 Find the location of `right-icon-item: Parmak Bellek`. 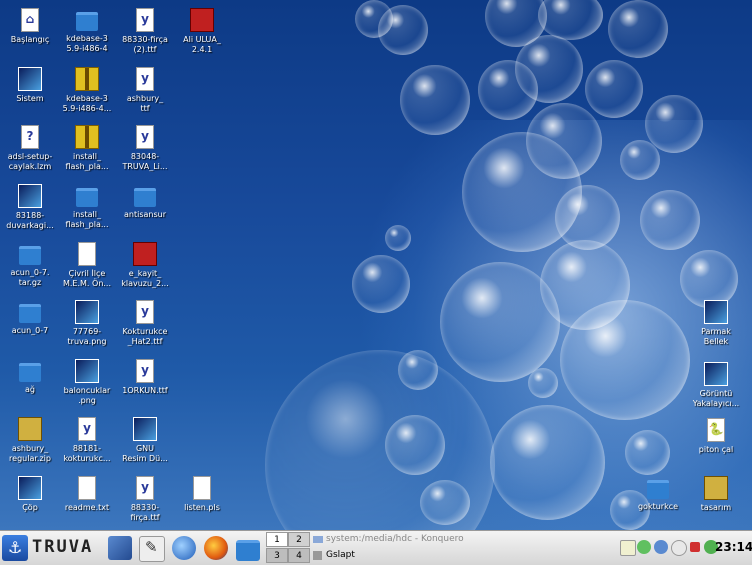

right-icon-item: Parmak Bellek is located at coordinates (716, 323).